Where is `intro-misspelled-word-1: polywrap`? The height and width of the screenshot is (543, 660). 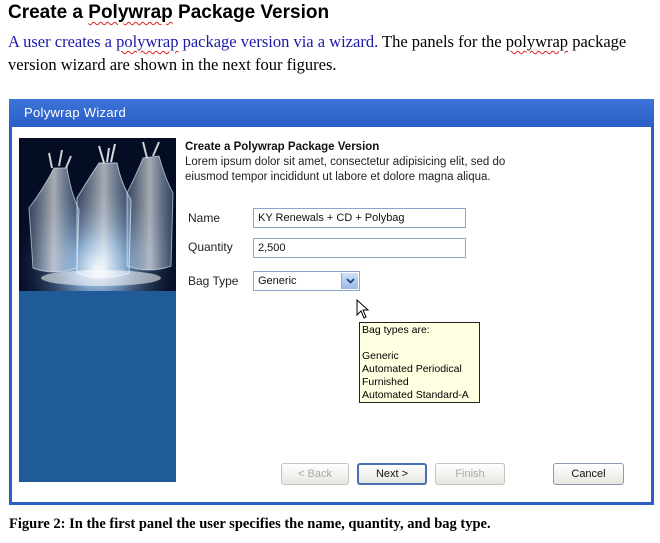 intro-misspelled-word-1: polywrap is located at coordinates (147, 41).